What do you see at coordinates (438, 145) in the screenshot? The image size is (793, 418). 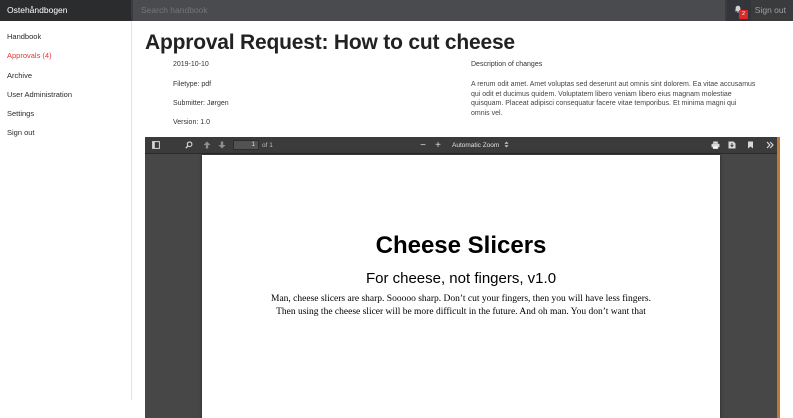 I see `zoom-in-button: +` at bounding box center [438, 145].